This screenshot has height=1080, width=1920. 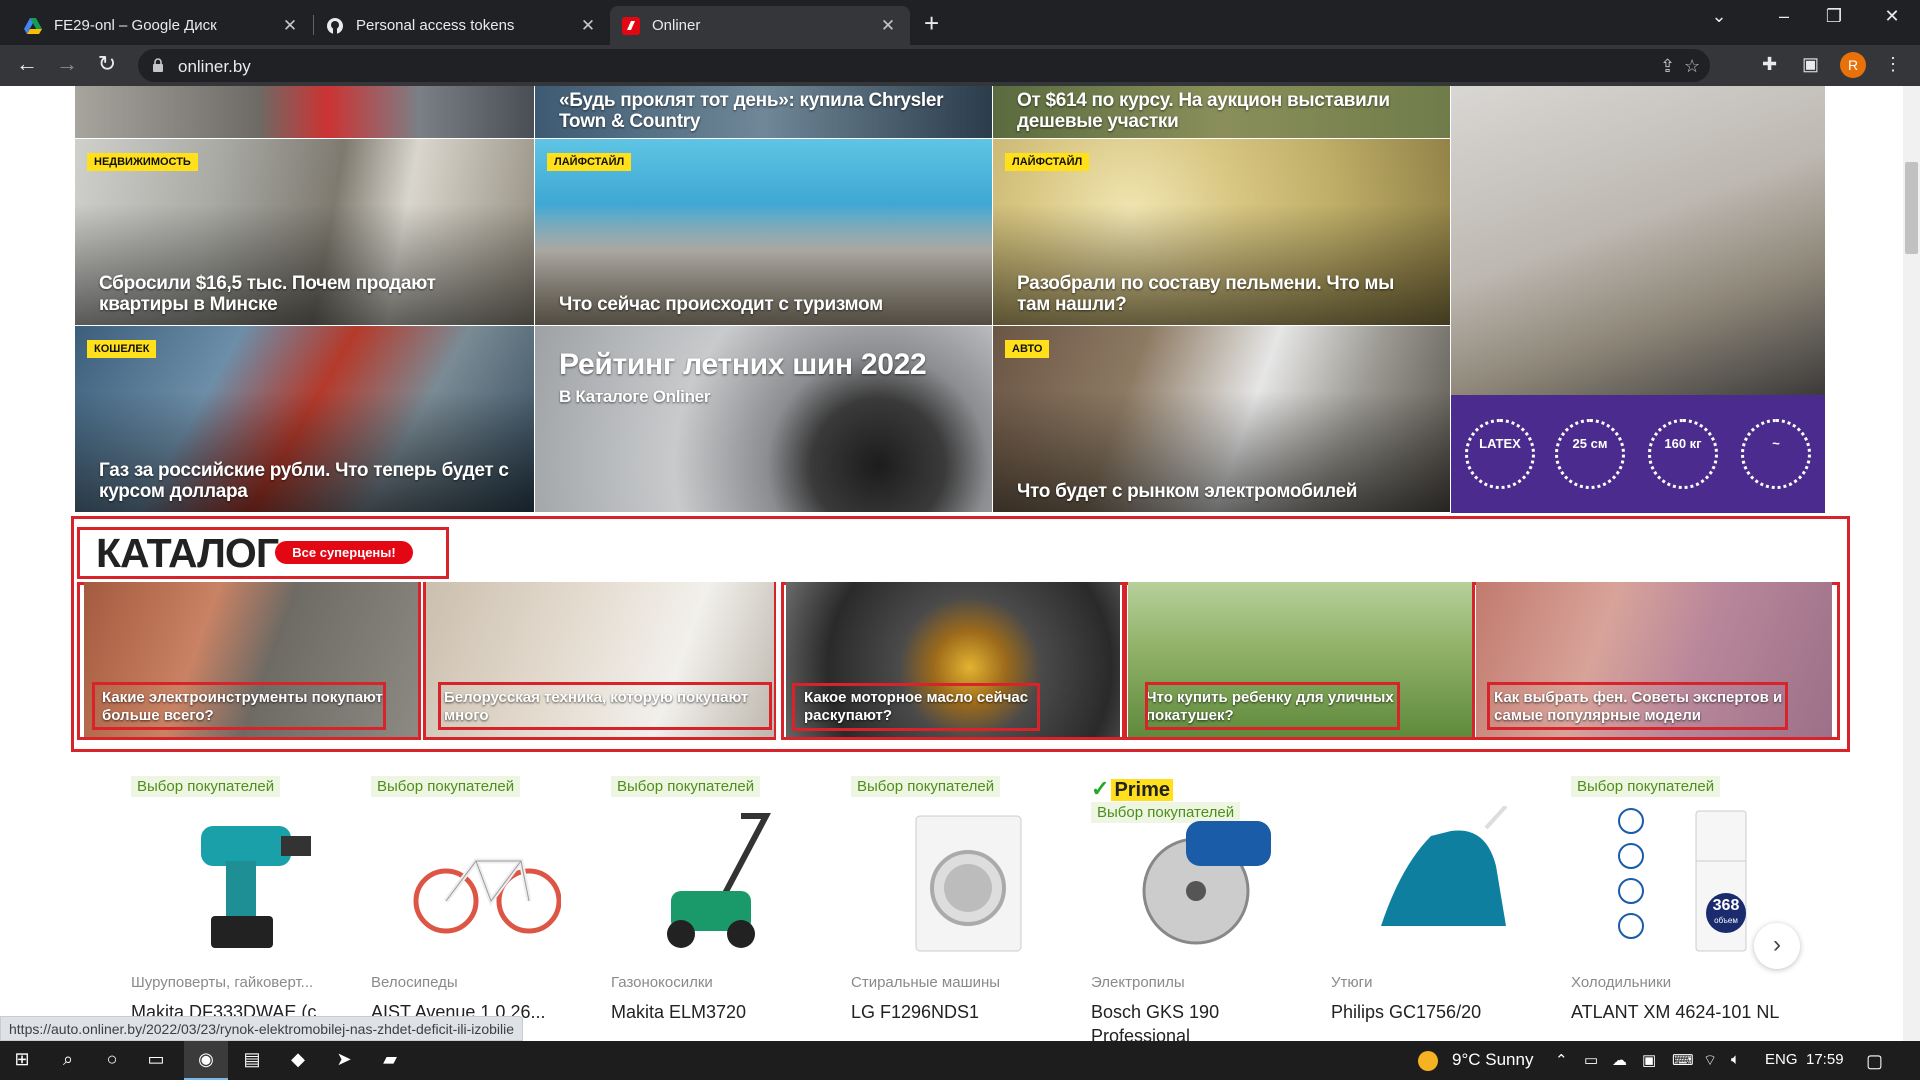 What do you see at coordinates (1781, 1059) in the screenshot?
I see `language-indicator: ENG` at bounding box center [1781, 1059].